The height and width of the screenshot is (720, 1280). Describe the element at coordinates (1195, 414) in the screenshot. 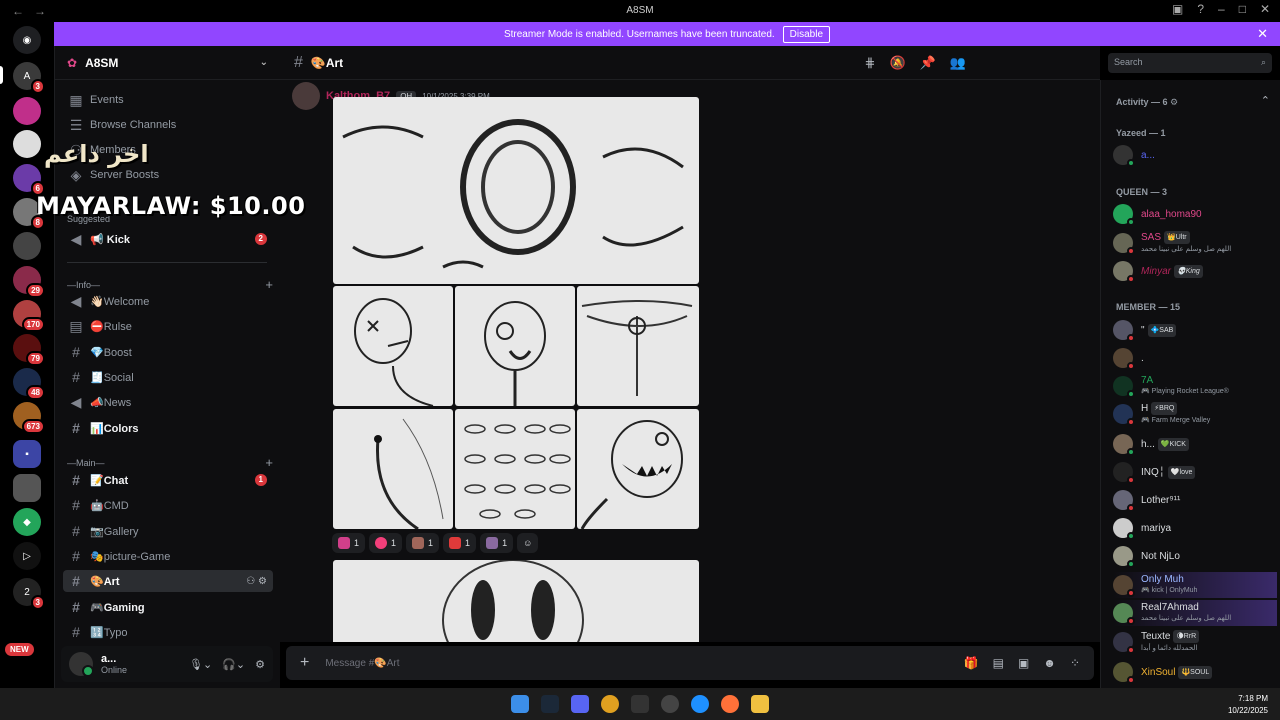

I see `member-row: H ⚡BRQ 🎮 Farm Merge Valley` at that location.